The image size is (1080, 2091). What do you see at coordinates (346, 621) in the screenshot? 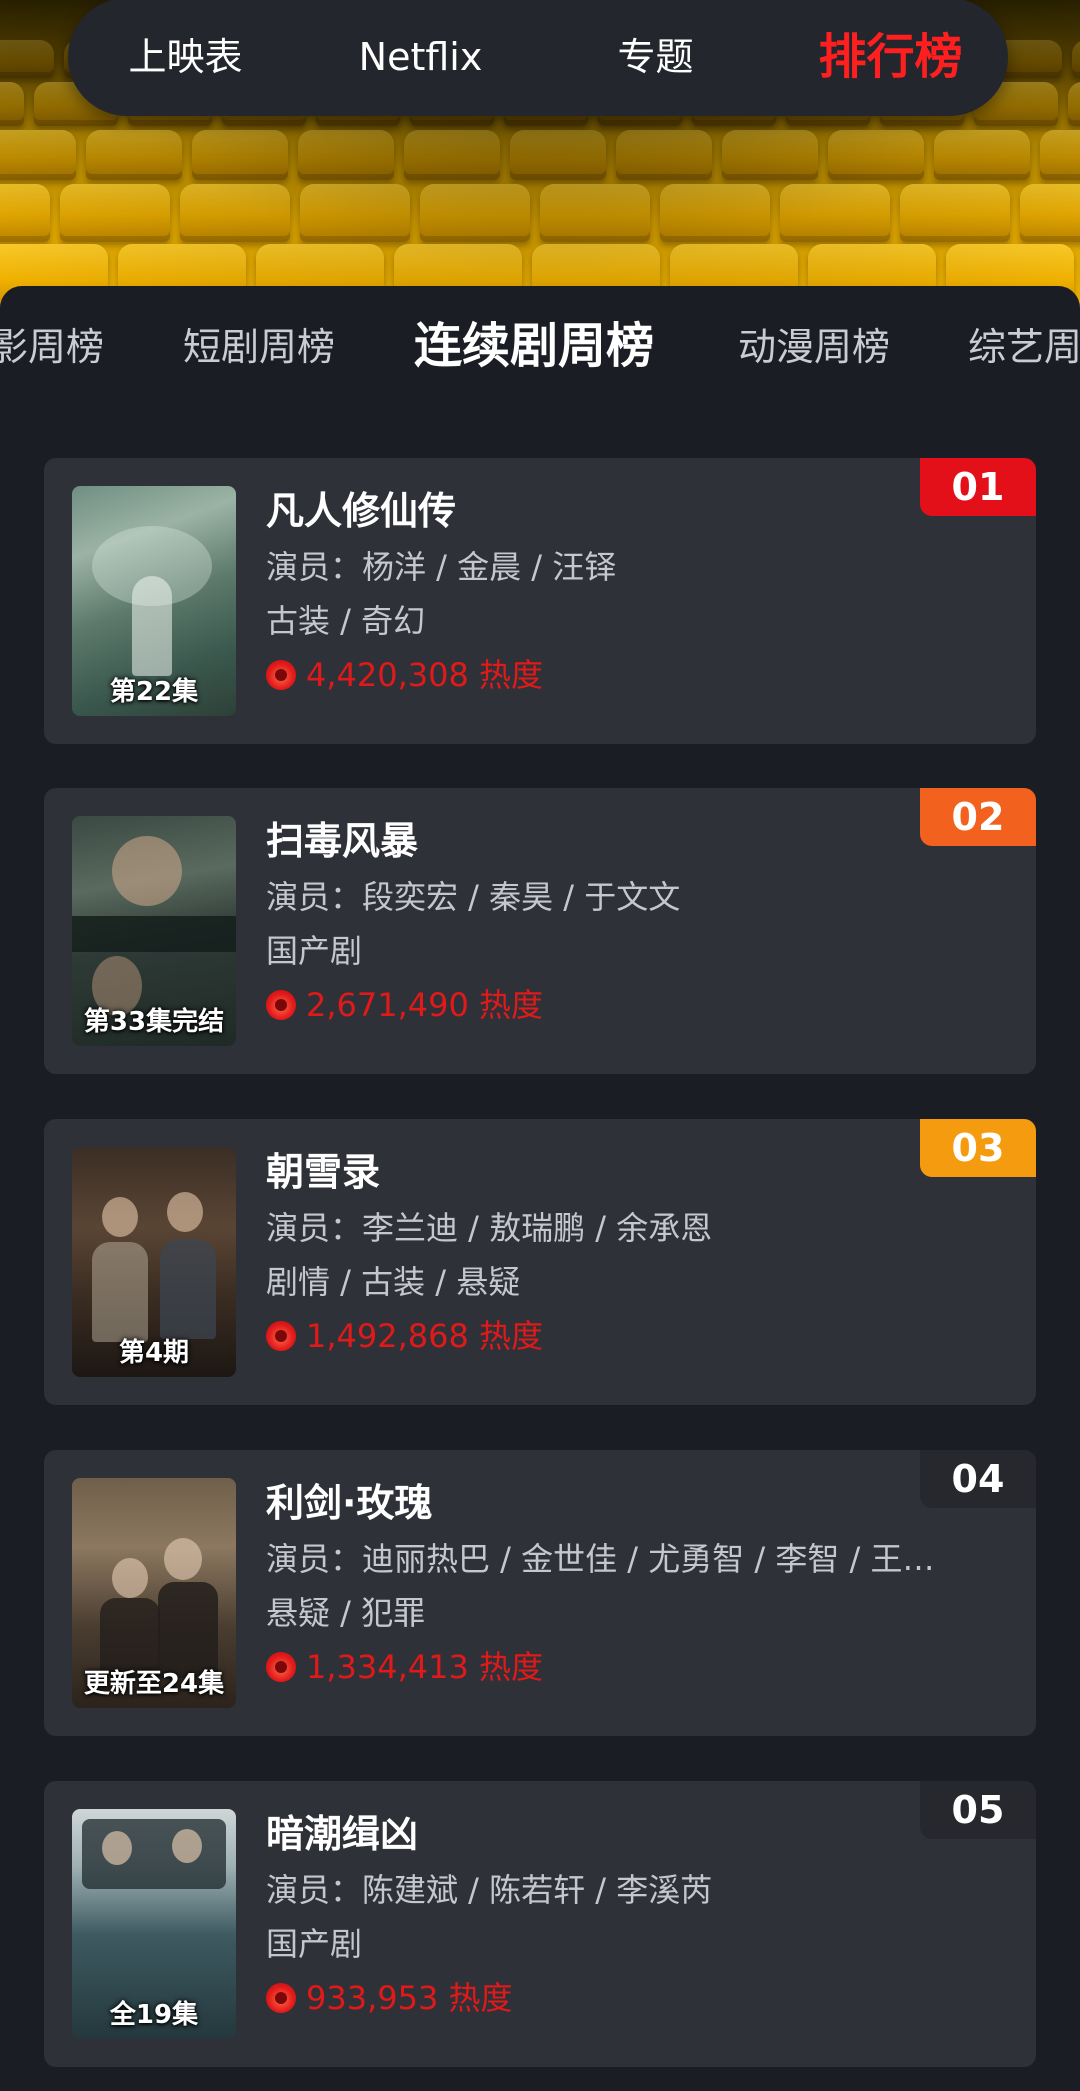
I see `genre-tags: 古装 / 奇幻` at bounding box center [346, 621].